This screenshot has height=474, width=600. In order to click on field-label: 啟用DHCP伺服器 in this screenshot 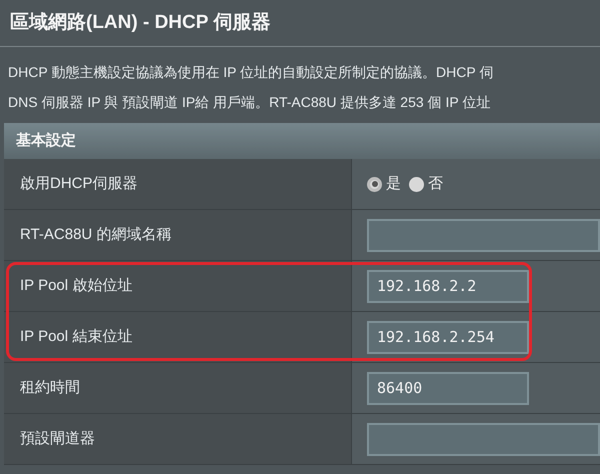, I will do `click(79, 184)`.